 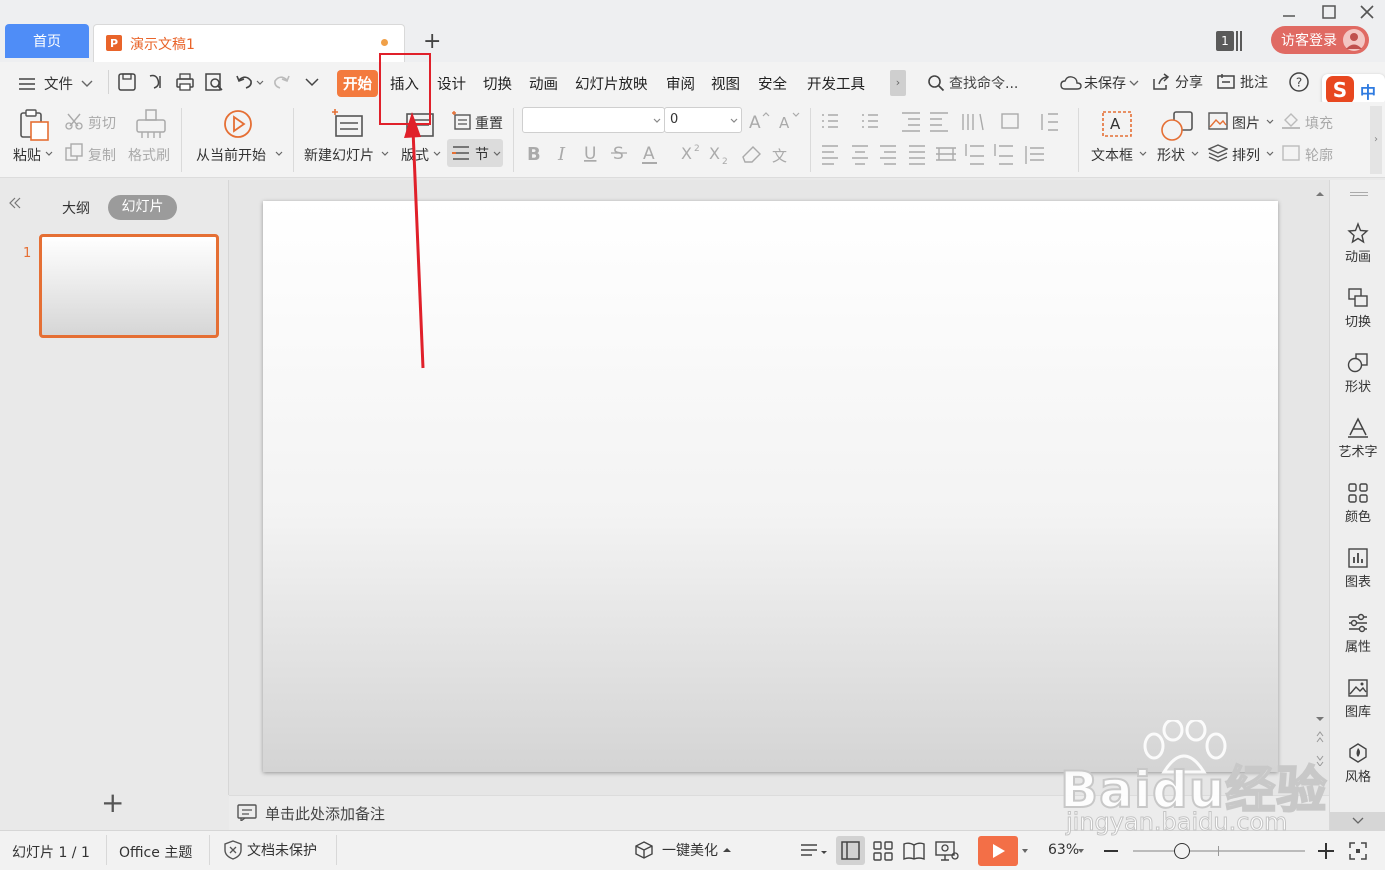 What do you see at coordinates (127, 82) in the screenshot?
I see `save-icon` at bounding box center [127, 82].